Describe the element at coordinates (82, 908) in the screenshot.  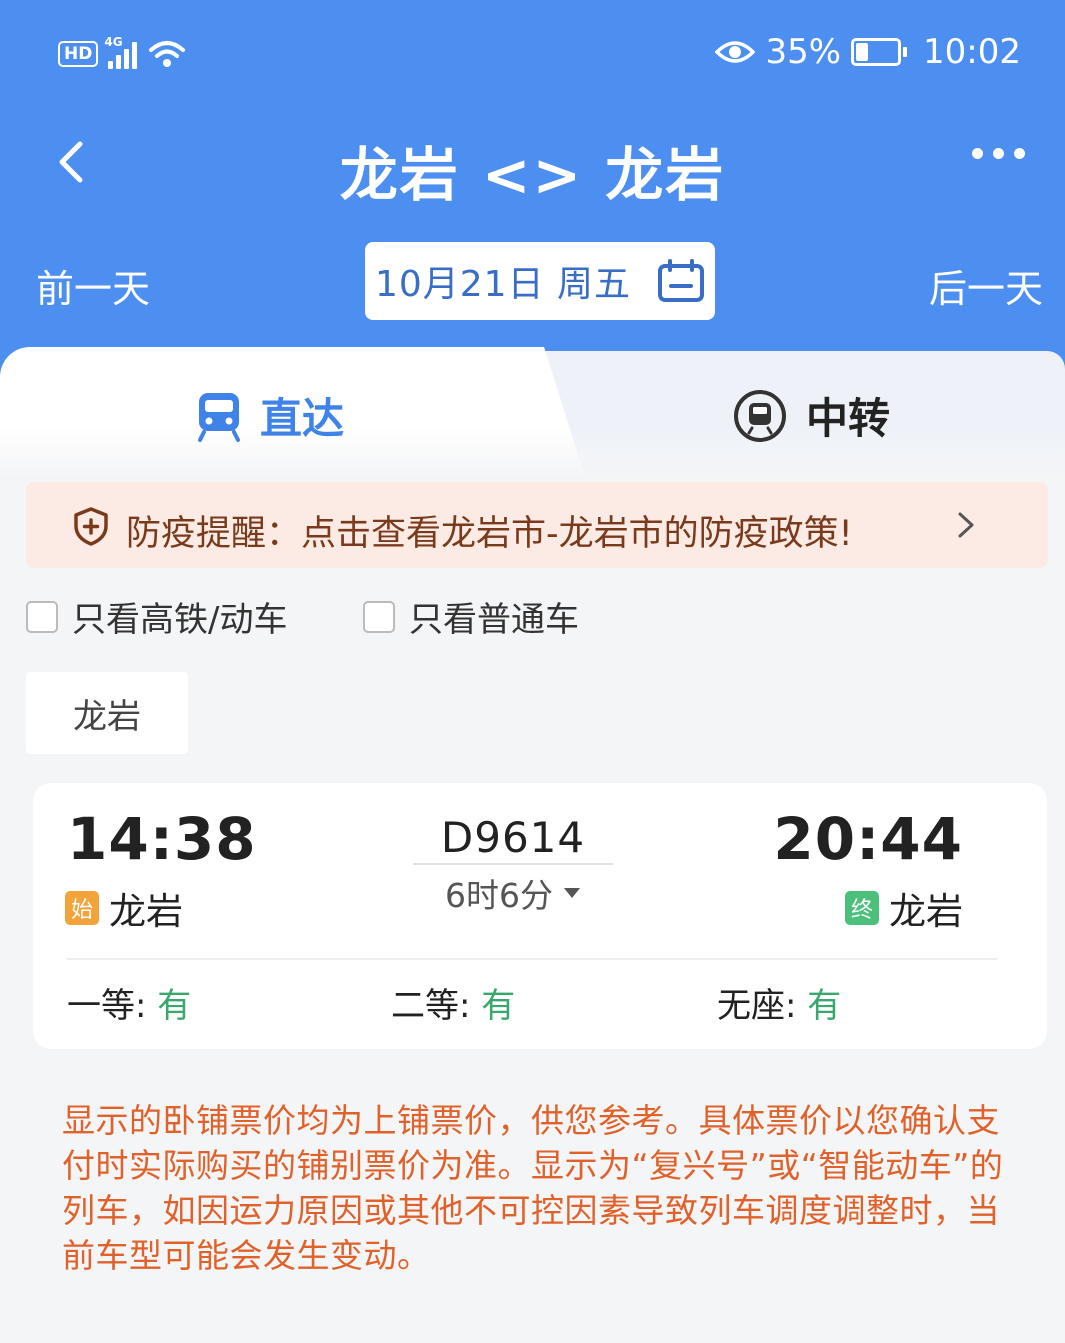
I see `start-tag: 始` at that location.